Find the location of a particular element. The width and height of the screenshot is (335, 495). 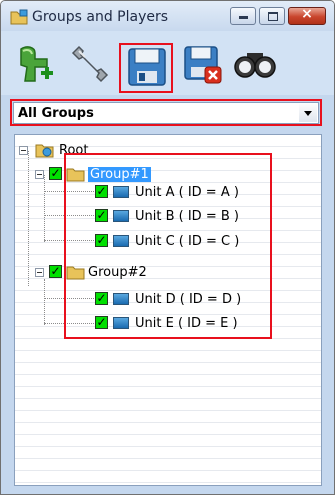

minimize-icon is located at coordinates (243, 17).